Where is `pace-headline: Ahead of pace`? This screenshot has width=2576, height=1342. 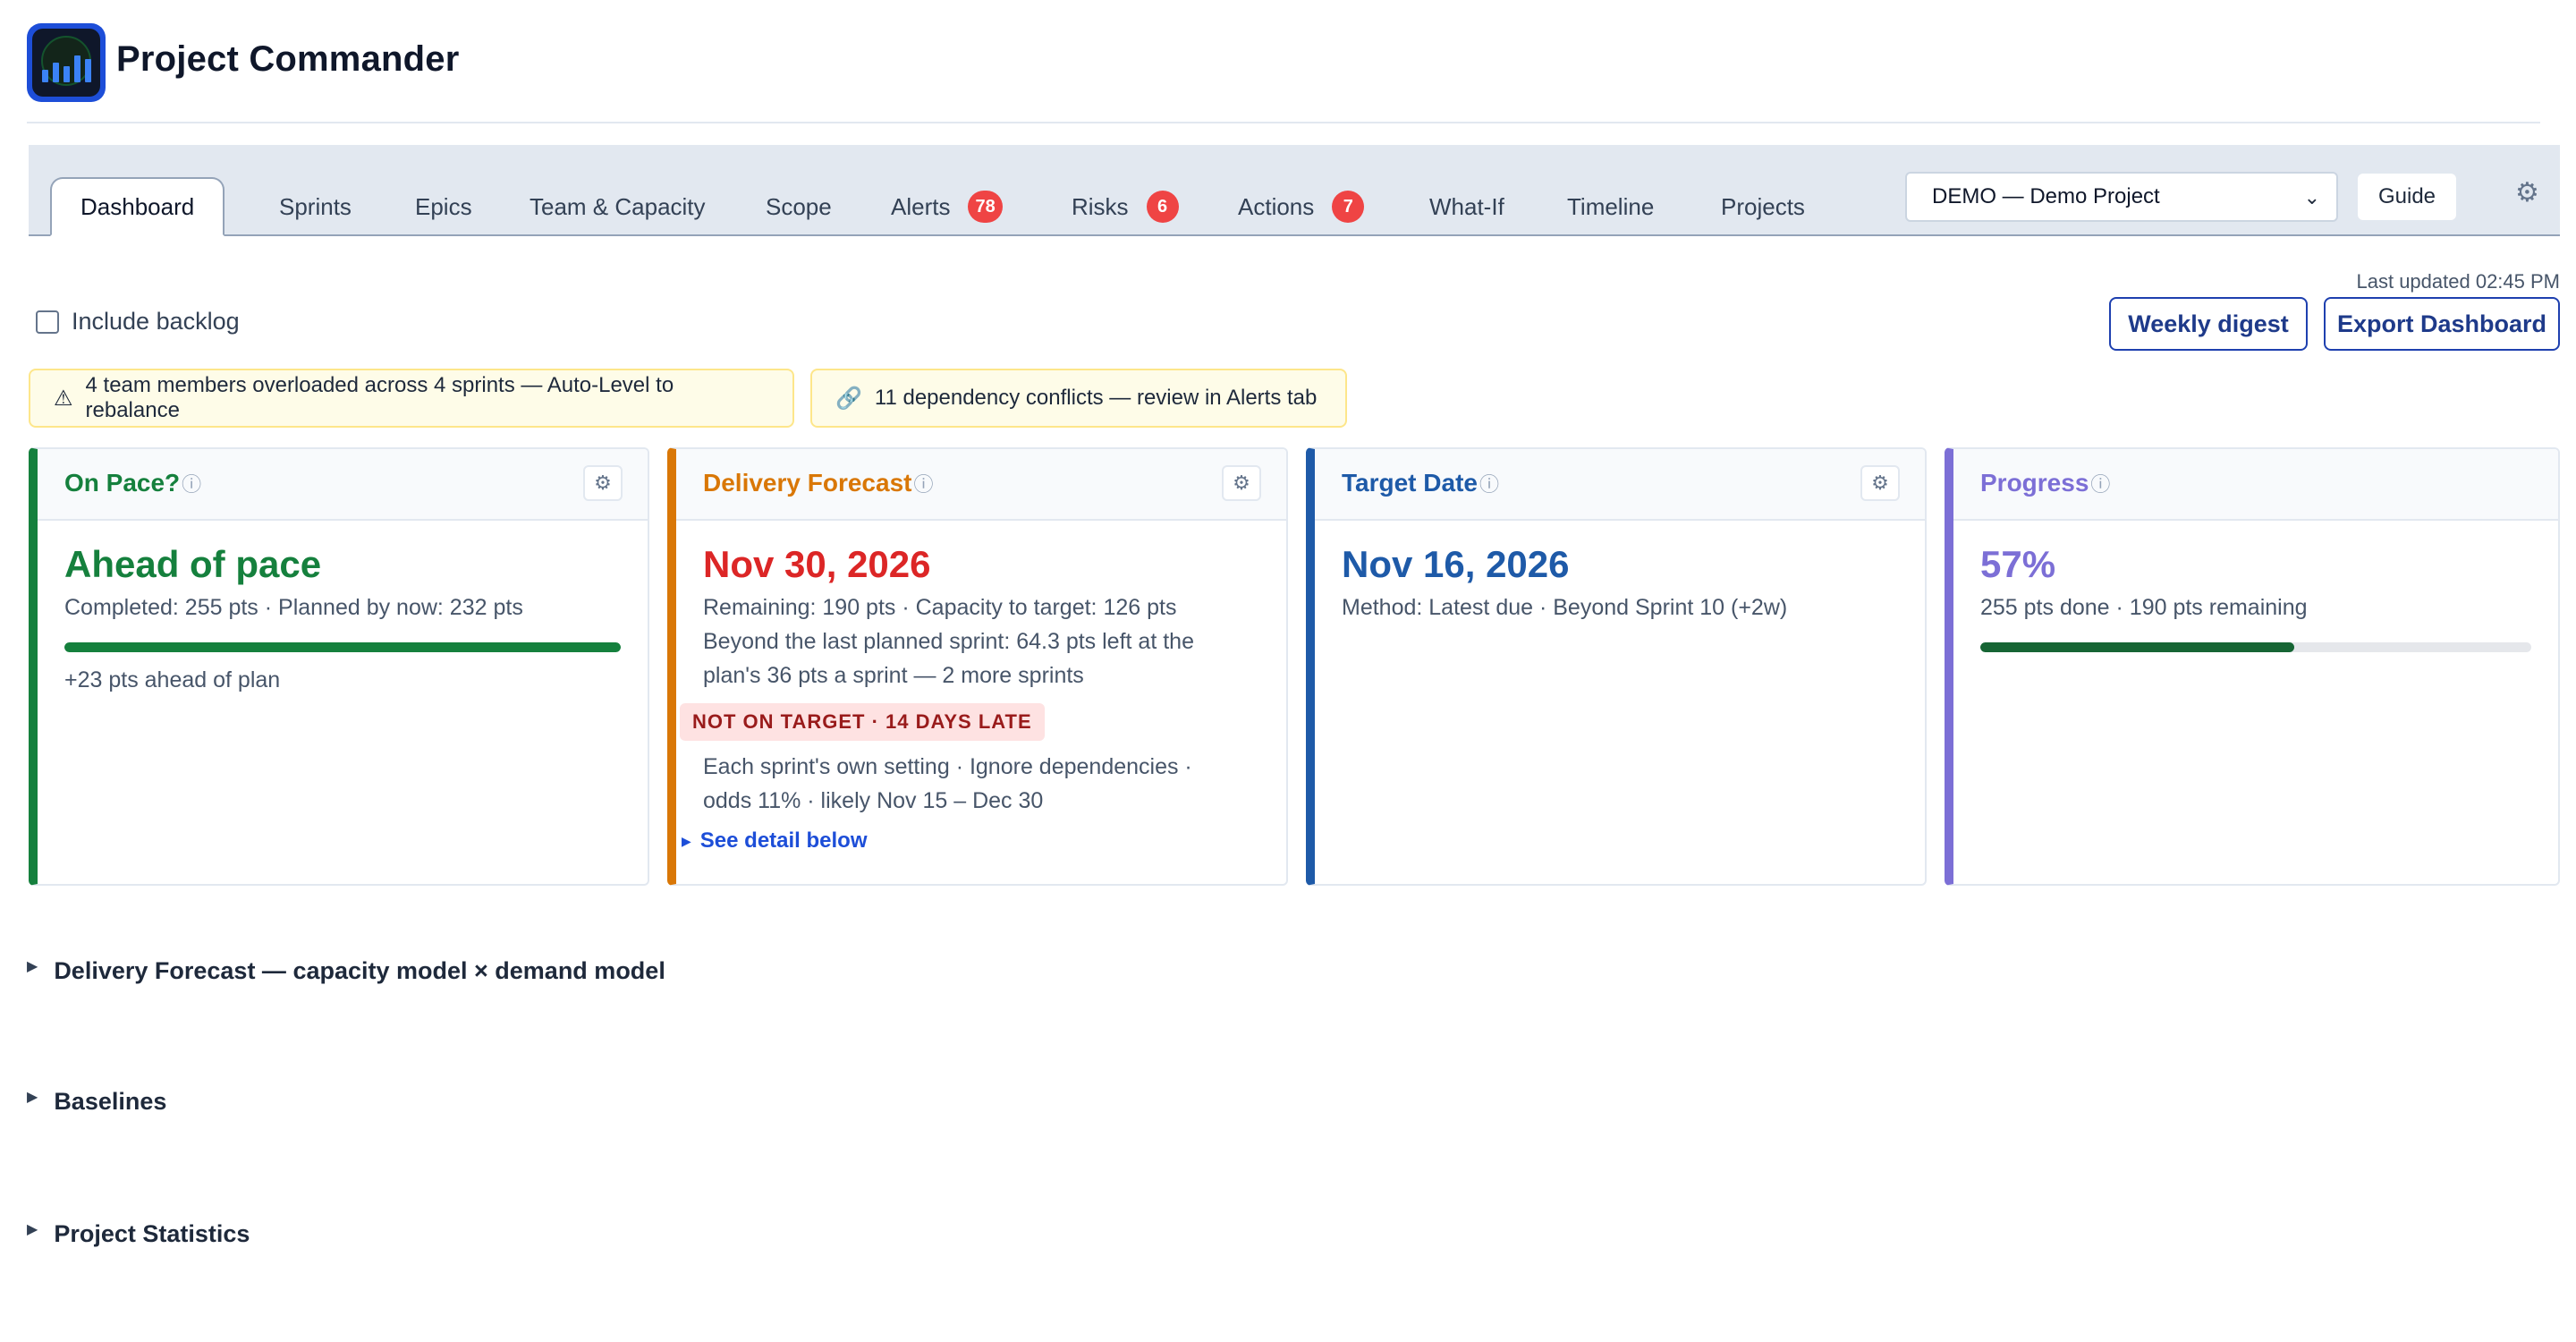
pace-headline: Ahead of pace is located at coordinates (193, 564).